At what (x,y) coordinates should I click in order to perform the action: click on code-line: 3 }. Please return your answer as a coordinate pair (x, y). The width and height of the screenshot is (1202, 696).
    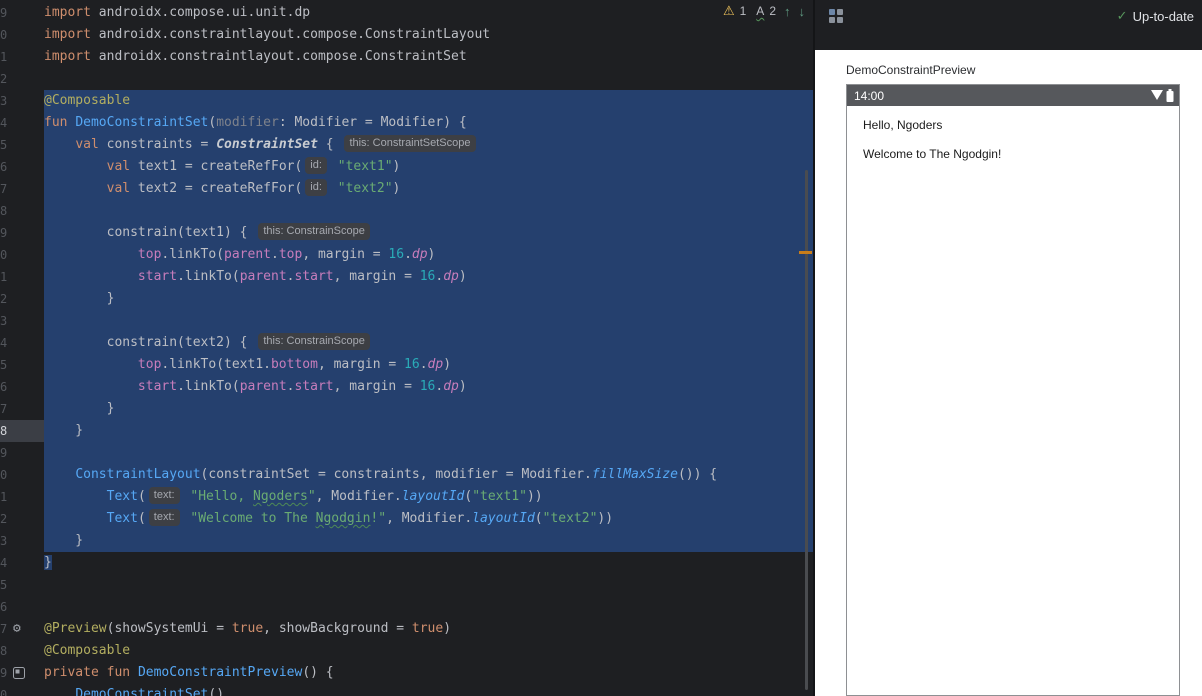
    Looking at the image, I should click on (406, 541).